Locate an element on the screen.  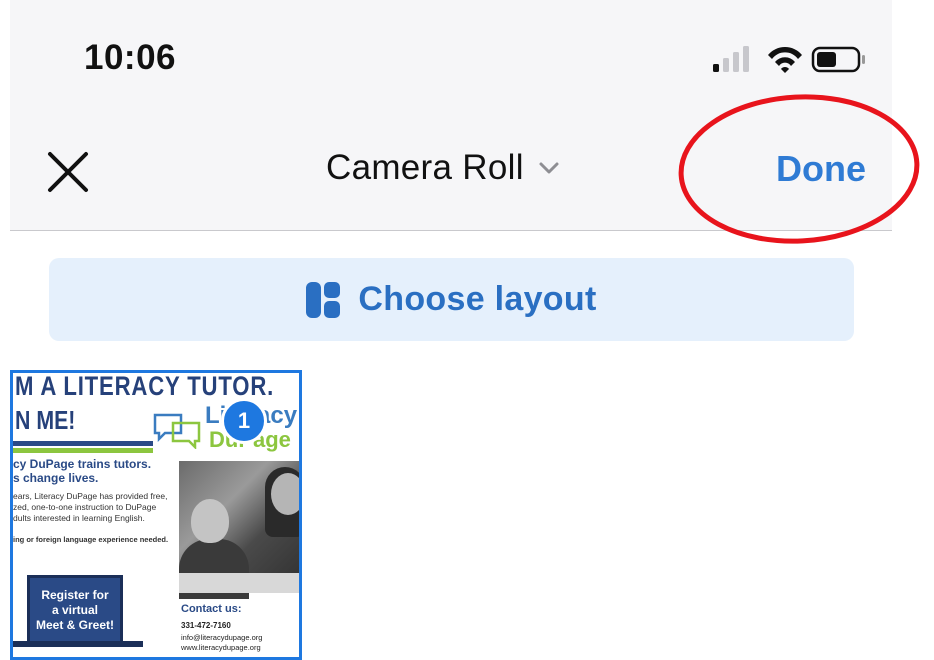
choose-layout-button: Choose layout is located at coordinates (451, 299).